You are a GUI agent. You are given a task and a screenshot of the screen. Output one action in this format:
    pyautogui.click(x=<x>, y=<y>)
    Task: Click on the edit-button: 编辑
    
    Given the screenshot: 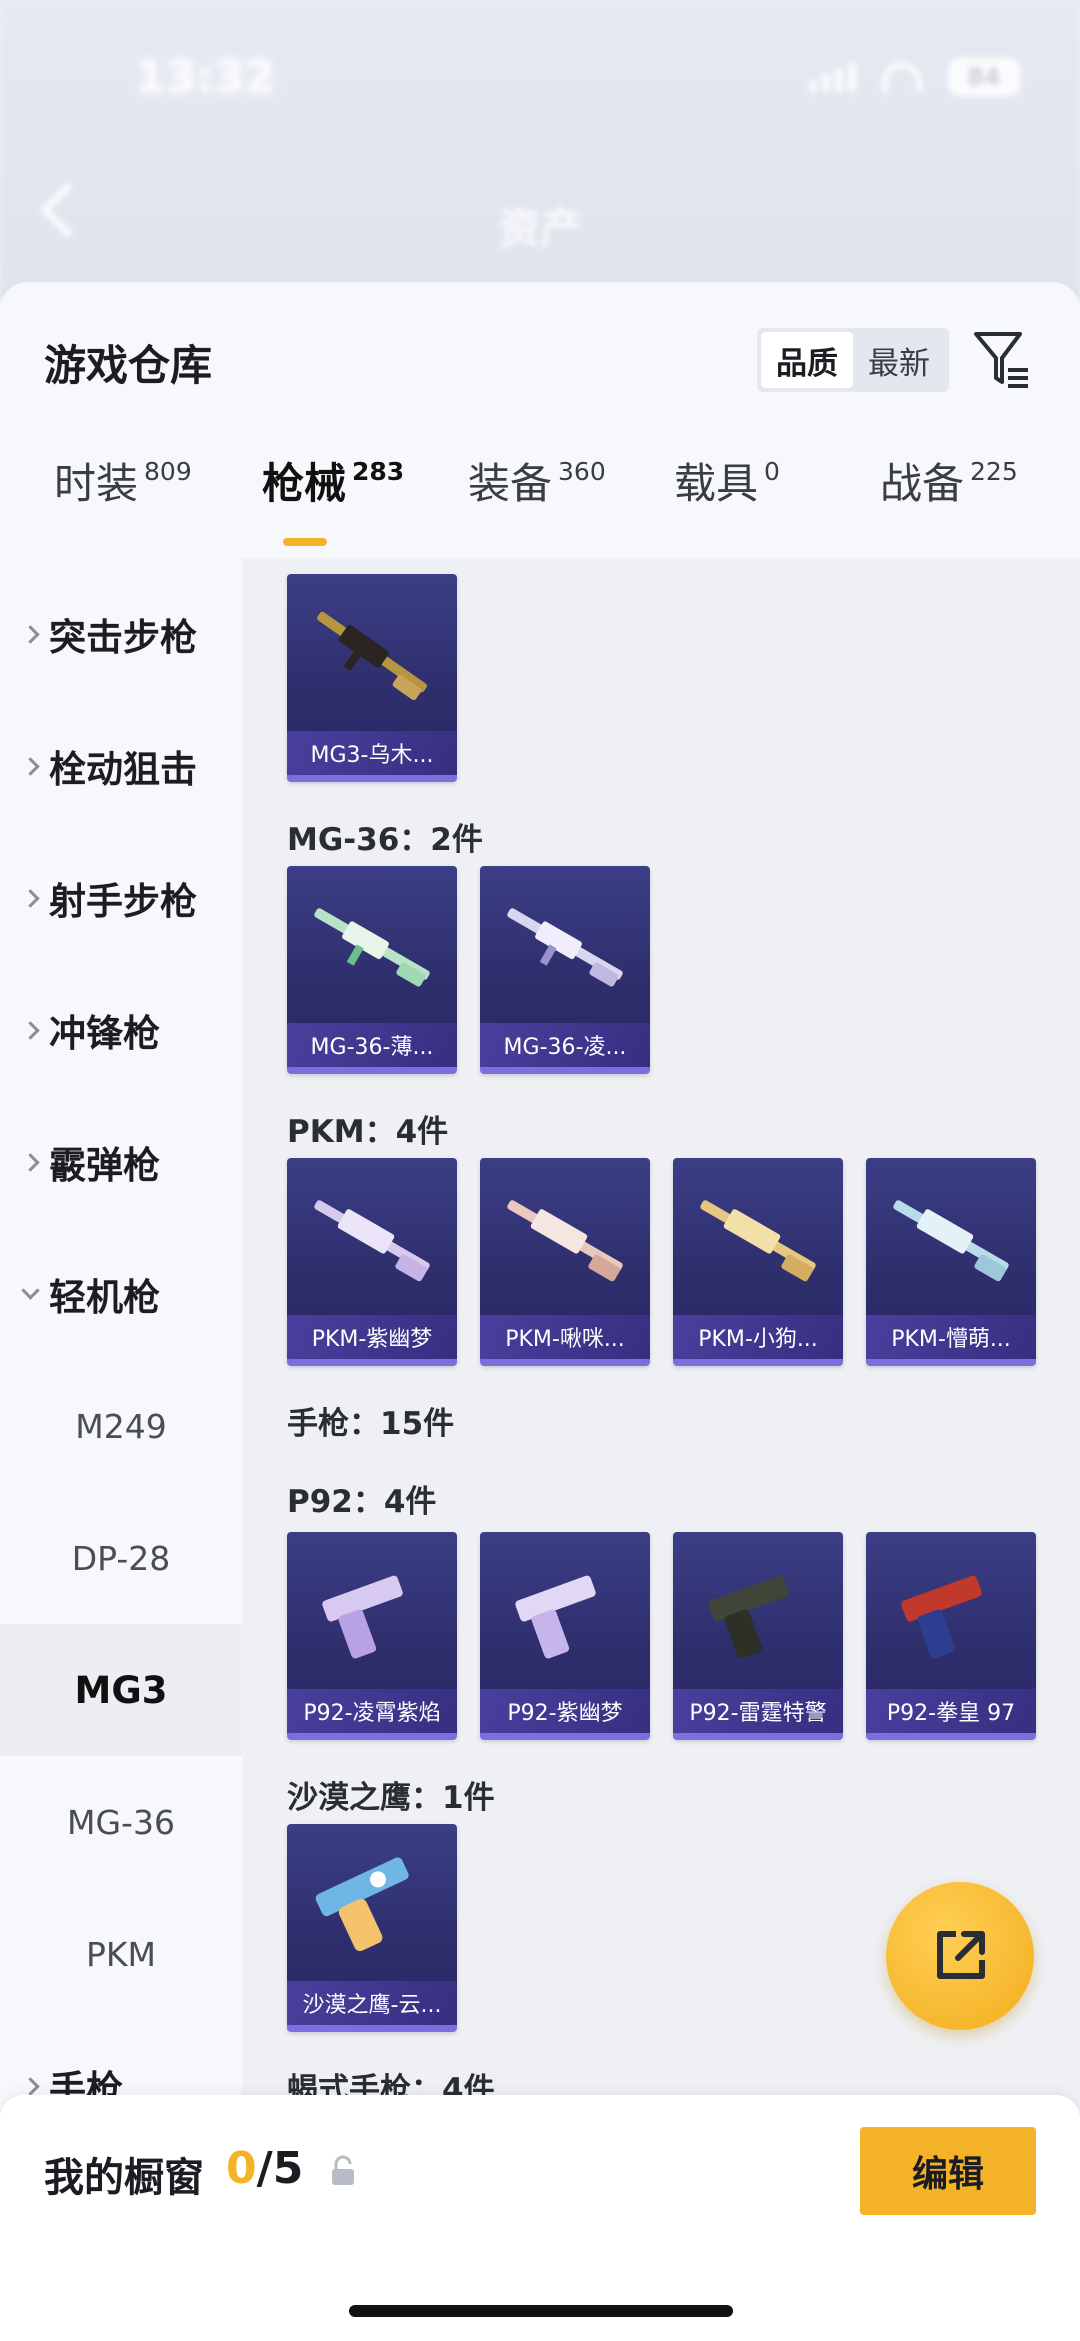 What is the action you would take?
    pyautogui.click(x=948, y=2171)
    